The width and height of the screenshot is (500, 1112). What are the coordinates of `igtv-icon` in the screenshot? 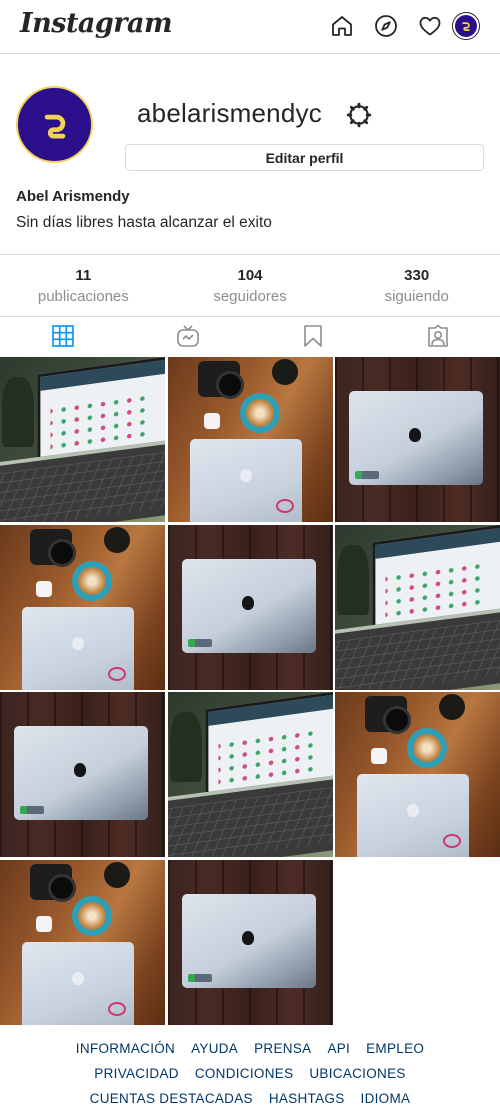 It's located at (187, 336).